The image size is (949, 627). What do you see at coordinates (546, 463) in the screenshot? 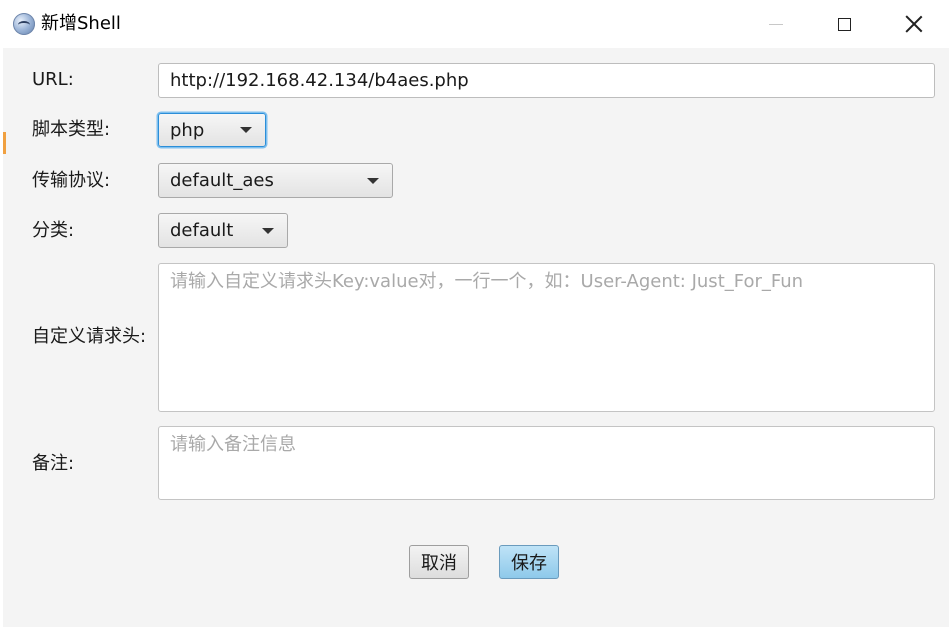
I see `remark-textarea: 请输入备注信息` at bounding box center [546, 463].